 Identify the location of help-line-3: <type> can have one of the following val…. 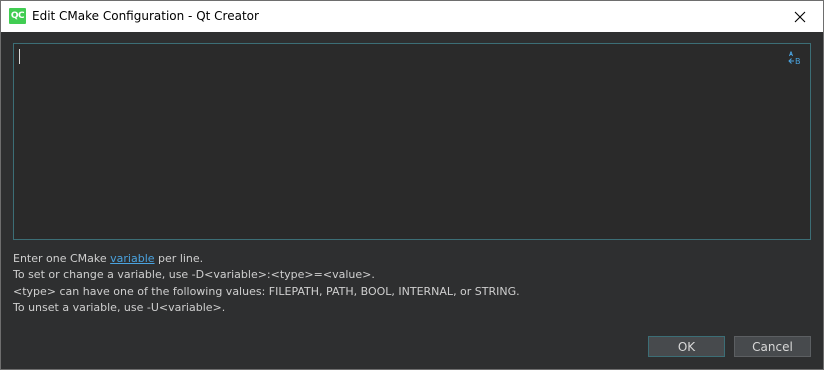
(266, 291).